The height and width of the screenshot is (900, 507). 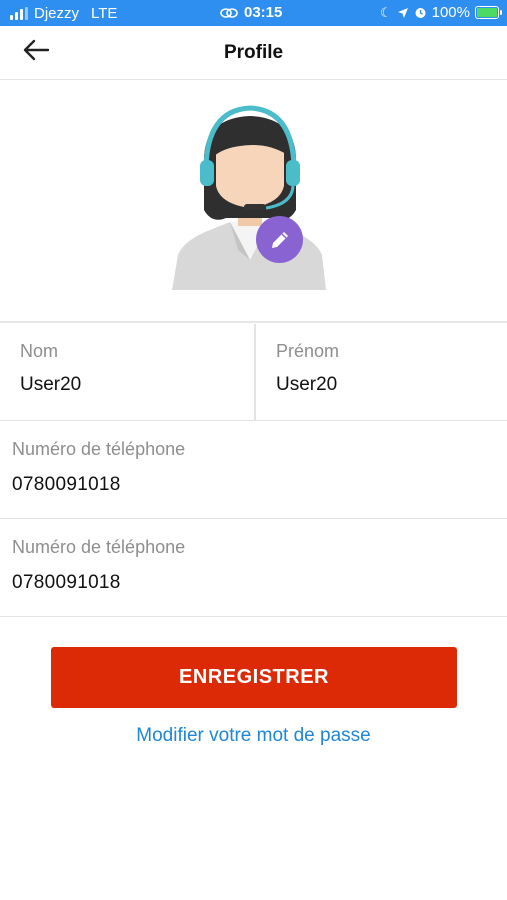 I want to click on name-row: Nom User20 Prénom User20, so click(x=253, y=372).